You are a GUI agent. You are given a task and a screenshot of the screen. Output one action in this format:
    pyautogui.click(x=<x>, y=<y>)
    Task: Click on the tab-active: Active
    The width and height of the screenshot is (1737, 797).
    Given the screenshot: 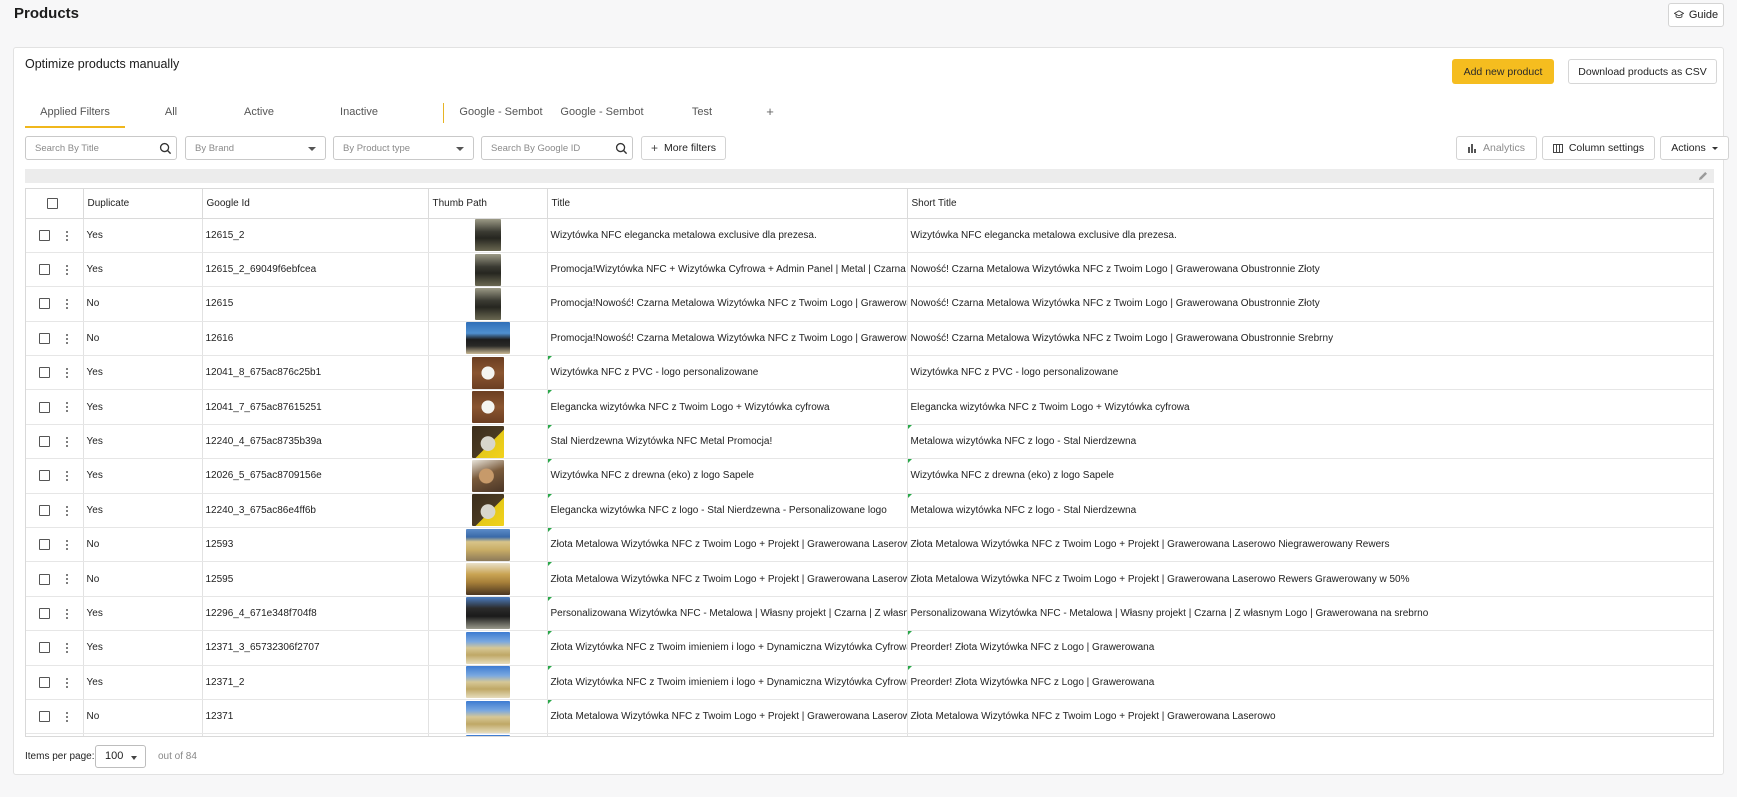 What is the action you would take?
    pyautogui.click(x=259, y=117)
    